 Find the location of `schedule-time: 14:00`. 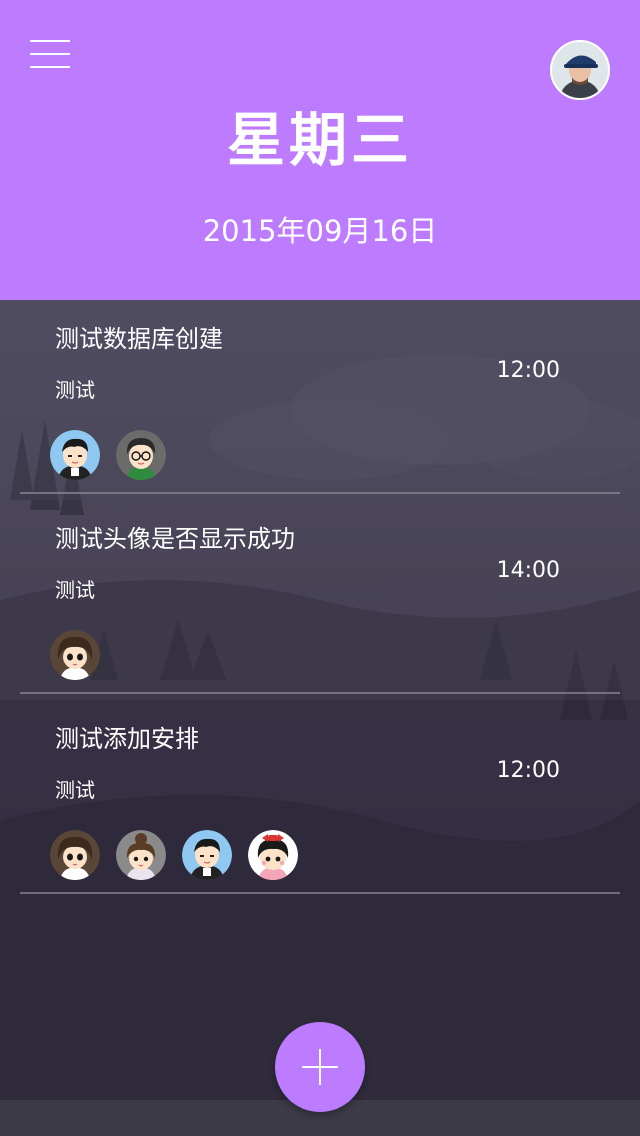

schedule-time: 14:00 is located at coordinates (528, 570).